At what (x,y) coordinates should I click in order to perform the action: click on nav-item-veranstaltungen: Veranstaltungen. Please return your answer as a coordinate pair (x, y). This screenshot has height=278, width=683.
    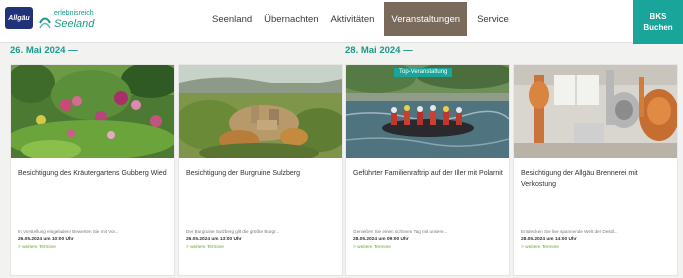
    Looking at the image, I should click on (426, 19).